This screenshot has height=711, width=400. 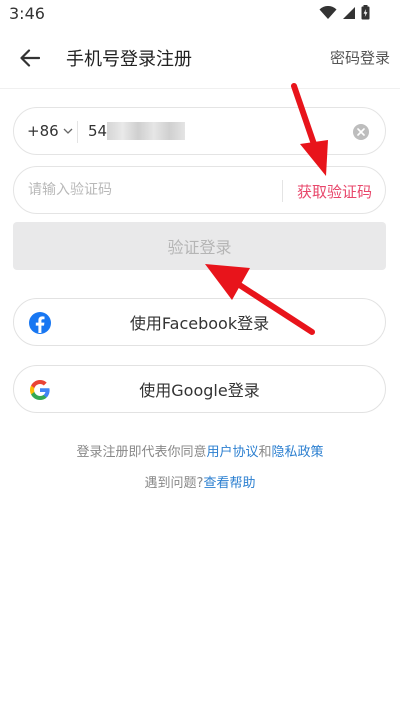 I want to click on status-icons, so click(x=344, y=12).